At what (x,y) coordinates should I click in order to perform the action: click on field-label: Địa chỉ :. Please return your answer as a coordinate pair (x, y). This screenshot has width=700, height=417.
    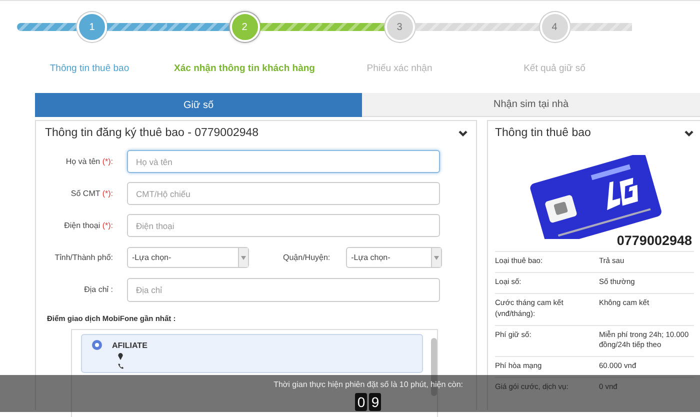
    Looking at the image, I should click on (98, 289).